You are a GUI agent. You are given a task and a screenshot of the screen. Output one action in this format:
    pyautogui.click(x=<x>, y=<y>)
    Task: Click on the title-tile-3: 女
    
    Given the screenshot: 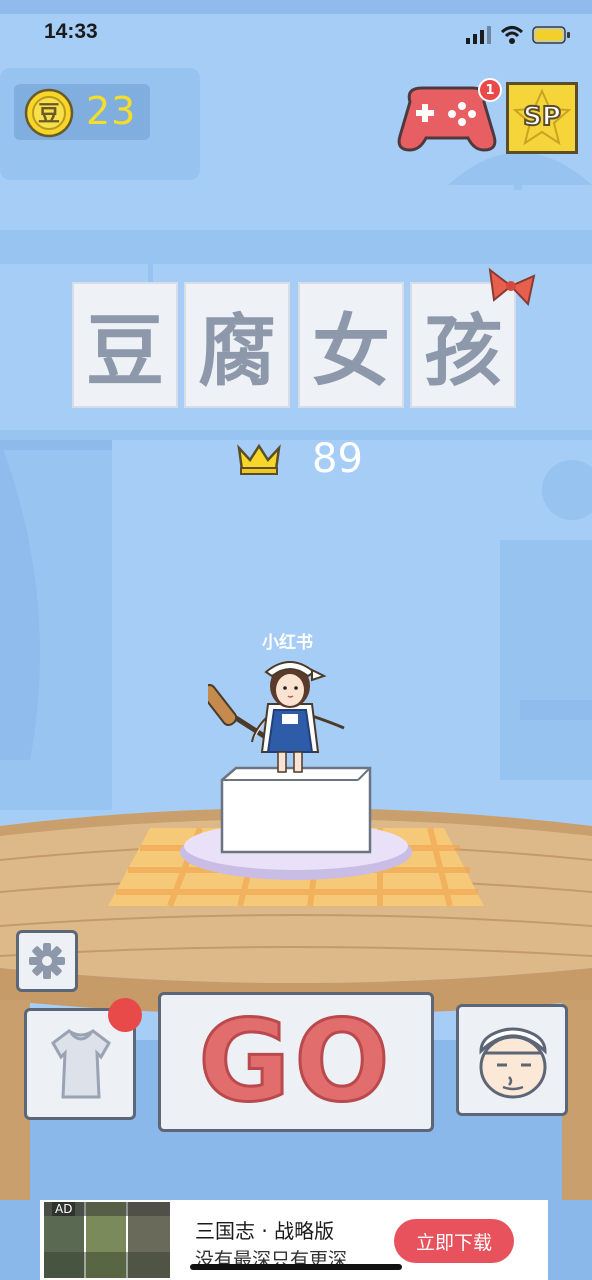 What is the action you would take?
    pyautogui.click(x=351, y=345)
    